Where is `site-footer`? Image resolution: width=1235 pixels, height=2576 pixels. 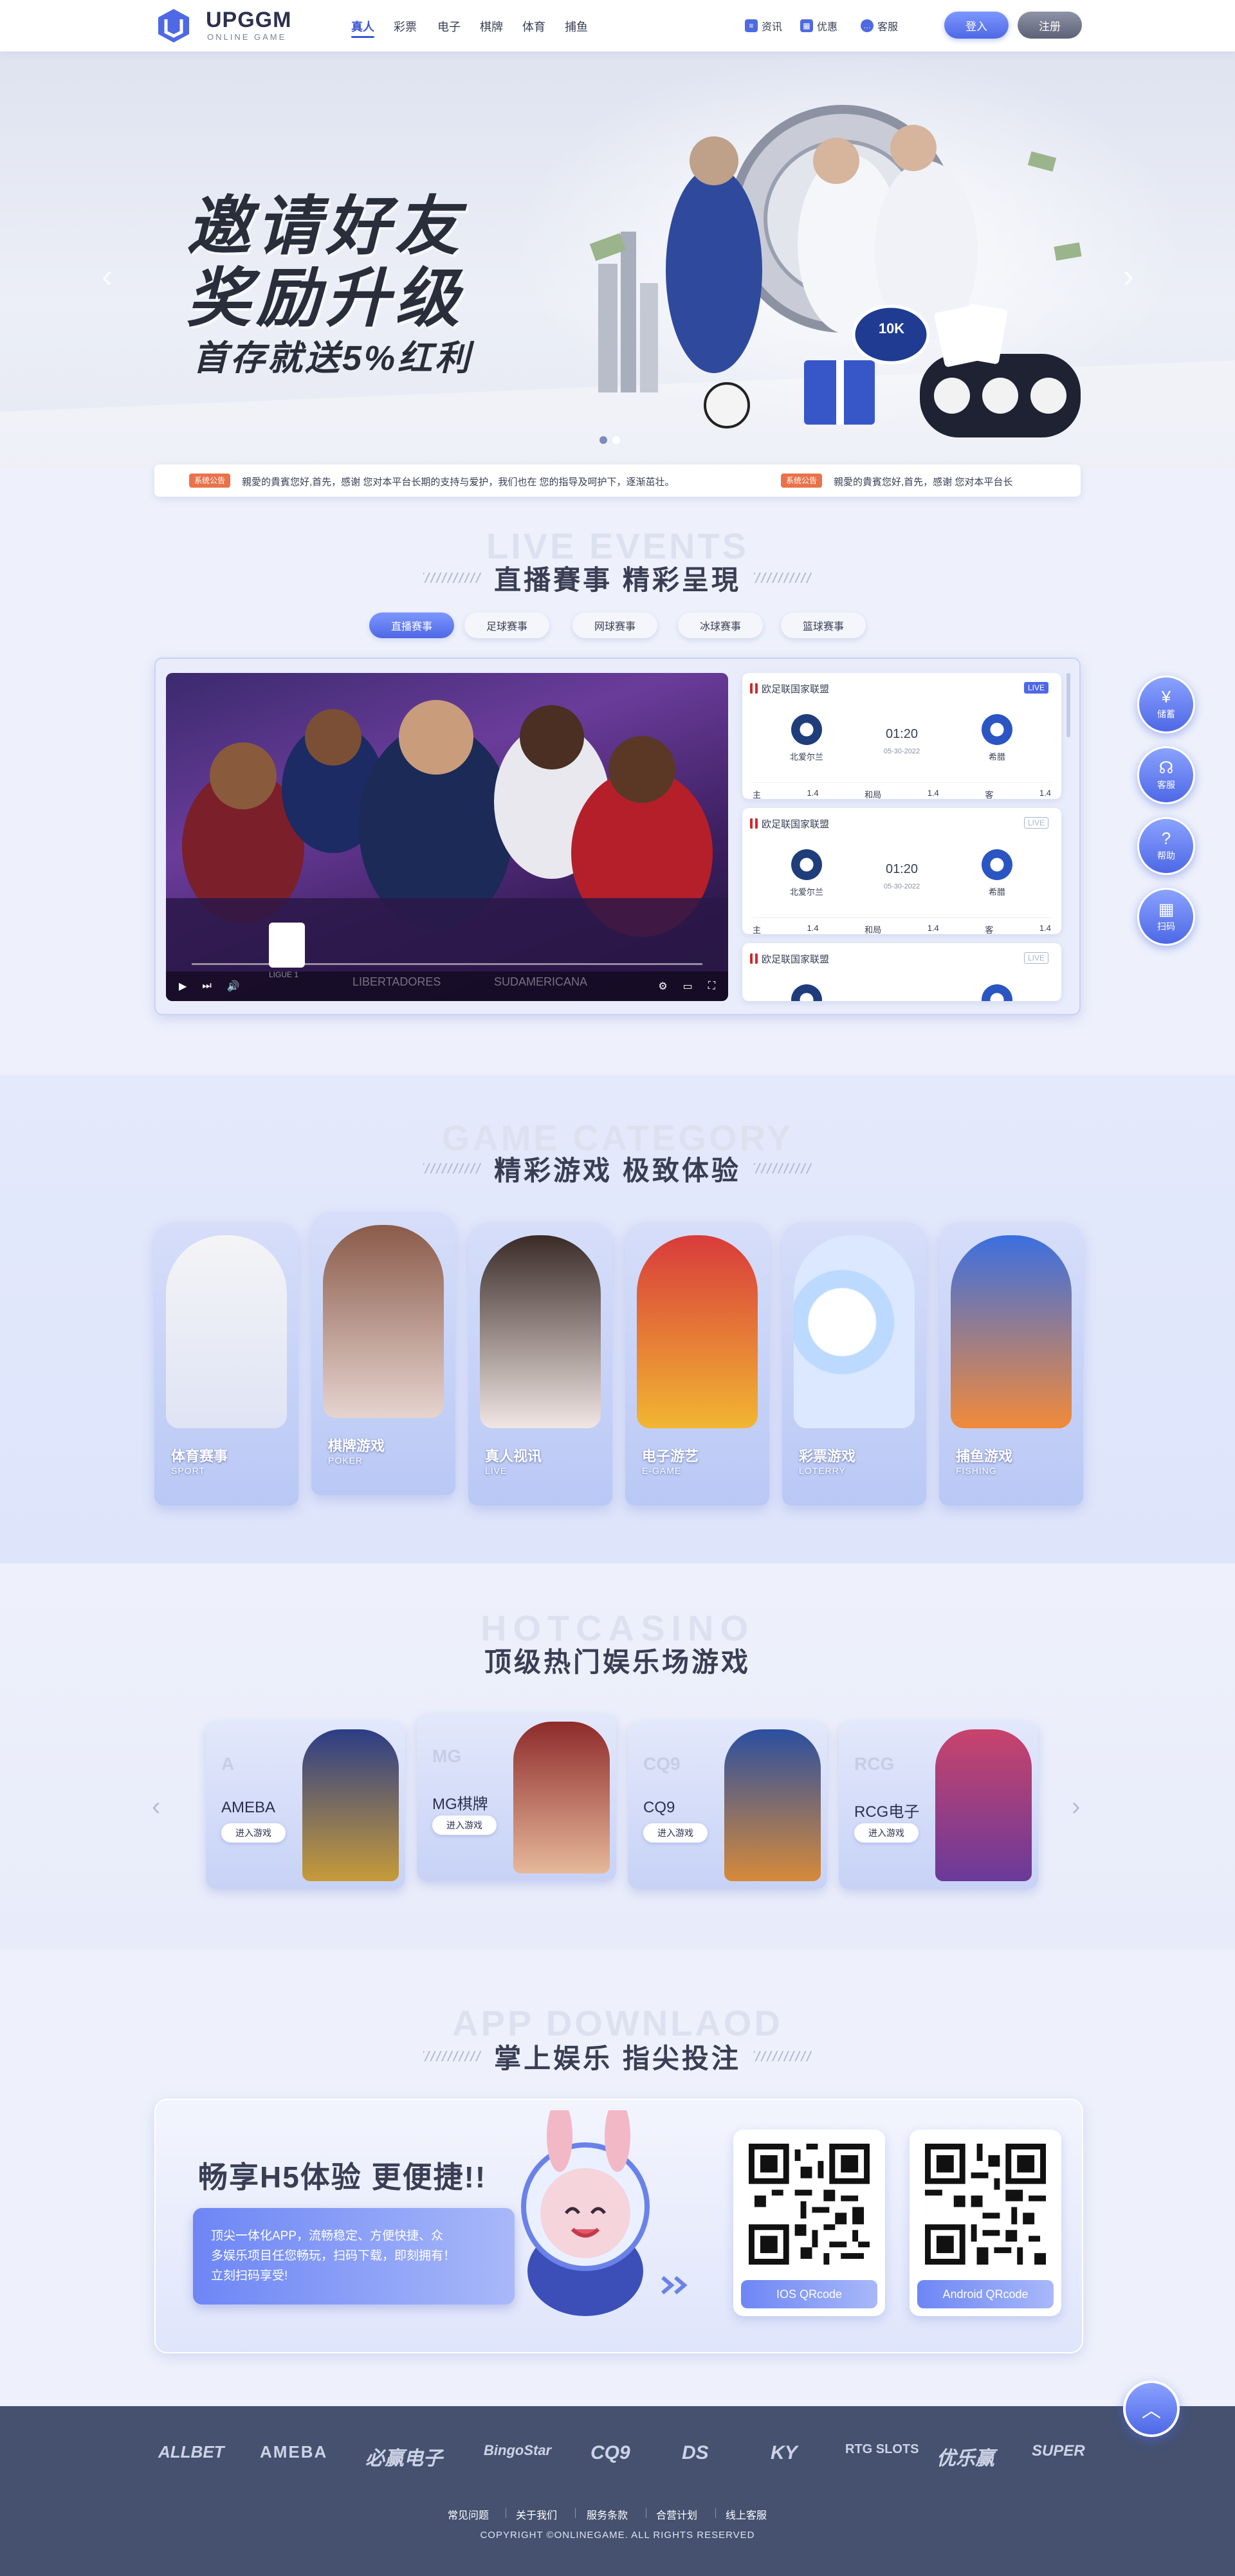
site-footer is located at coordinates (617, 2491).